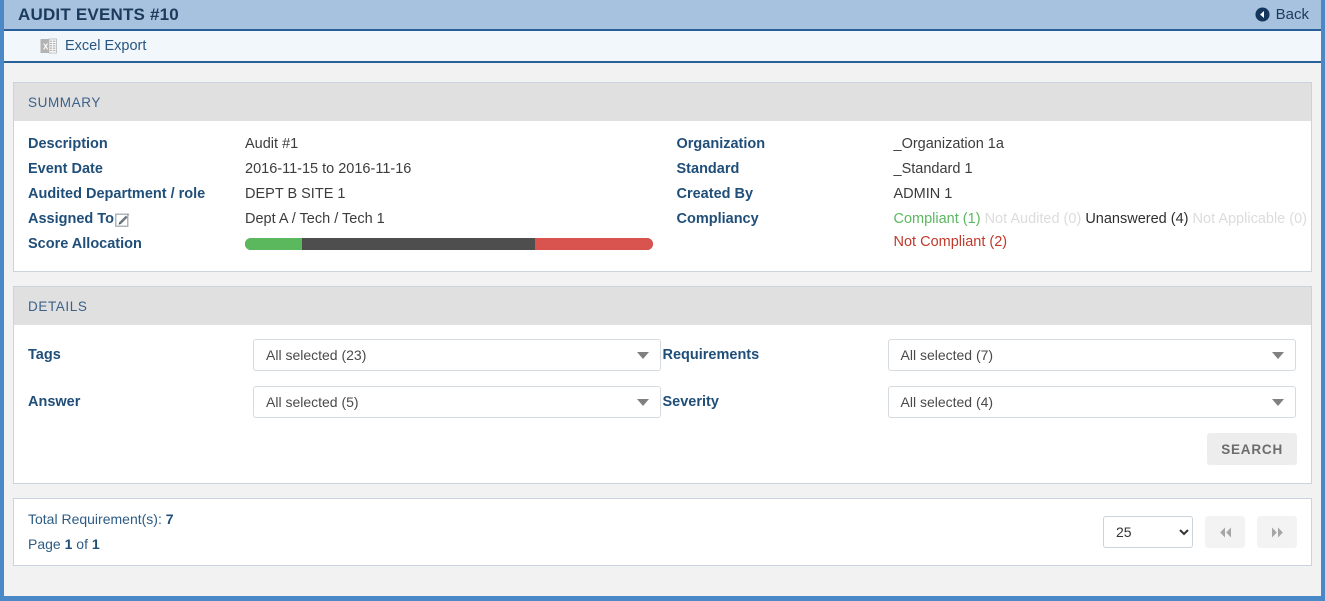  What do you see at coordinates (947, 402) in the screenshot?
I see `severity-multiselect-value: All selected (4)` at bounding box center [947, 402].